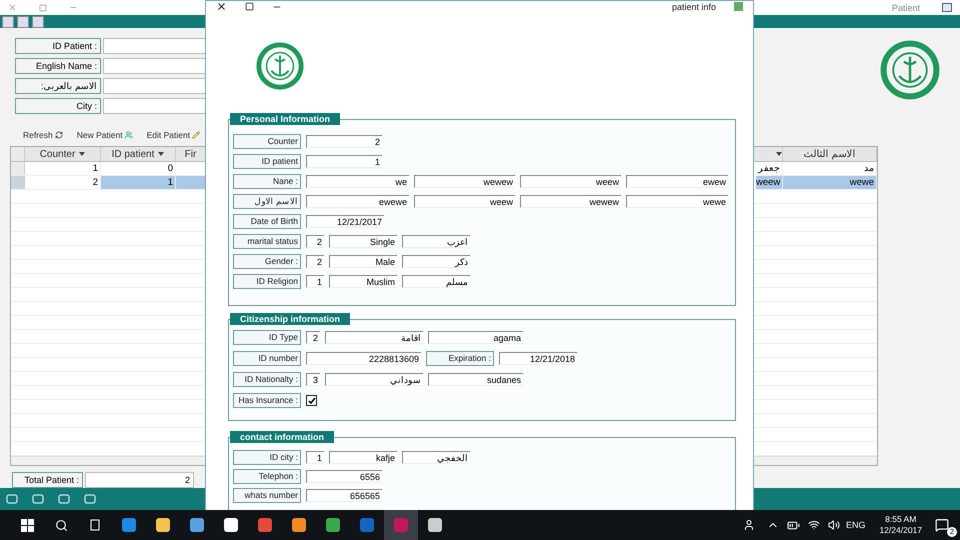  I want to click on column-header: Counter, so click(63, 154).